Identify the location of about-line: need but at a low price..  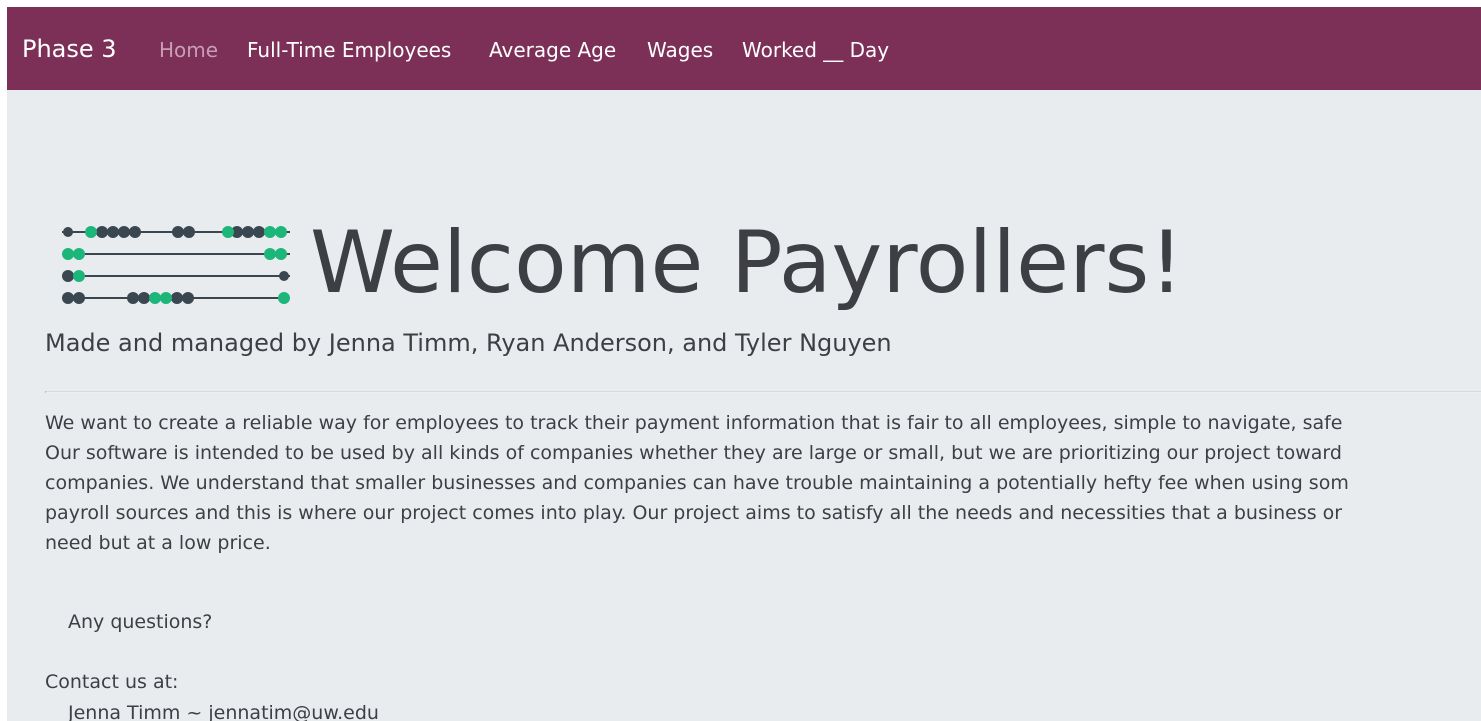
(158, 543).